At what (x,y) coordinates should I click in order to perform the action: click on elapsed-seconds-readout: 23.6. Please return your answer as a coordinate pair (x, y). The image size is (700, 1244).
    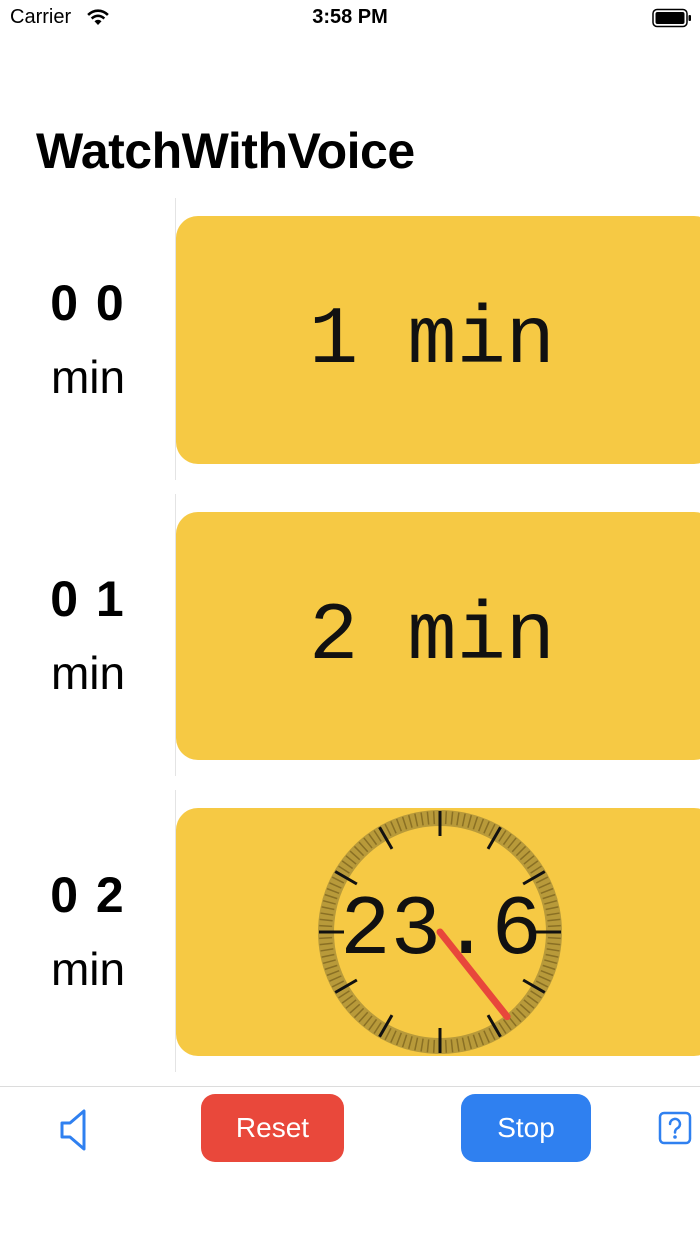
    Looking at the image, I should click on (441, 931).